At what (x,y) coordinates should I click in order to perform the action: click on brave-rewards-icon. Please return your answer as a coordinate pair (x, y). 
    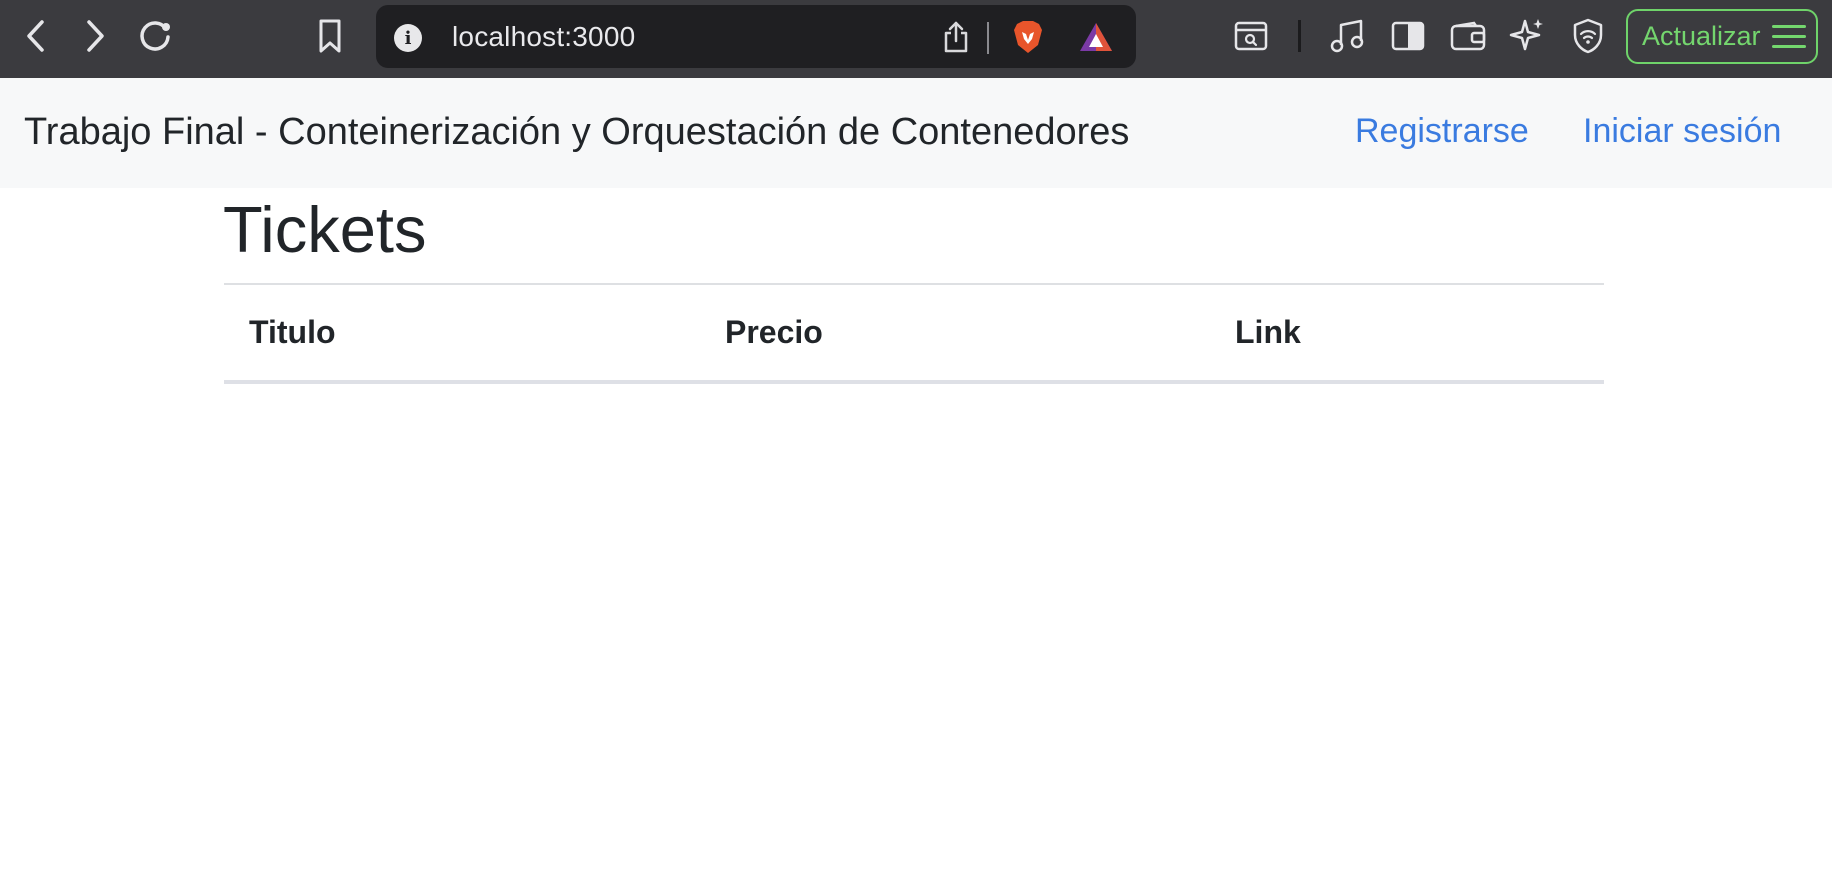
    Looking at the image, I should click on (1096, 37).